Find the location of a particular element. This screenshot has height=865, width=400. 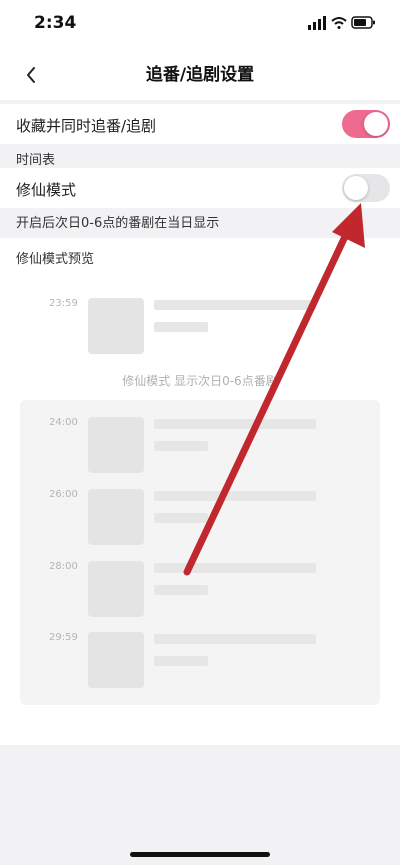

status-icons is located at coordinates (341, 23).